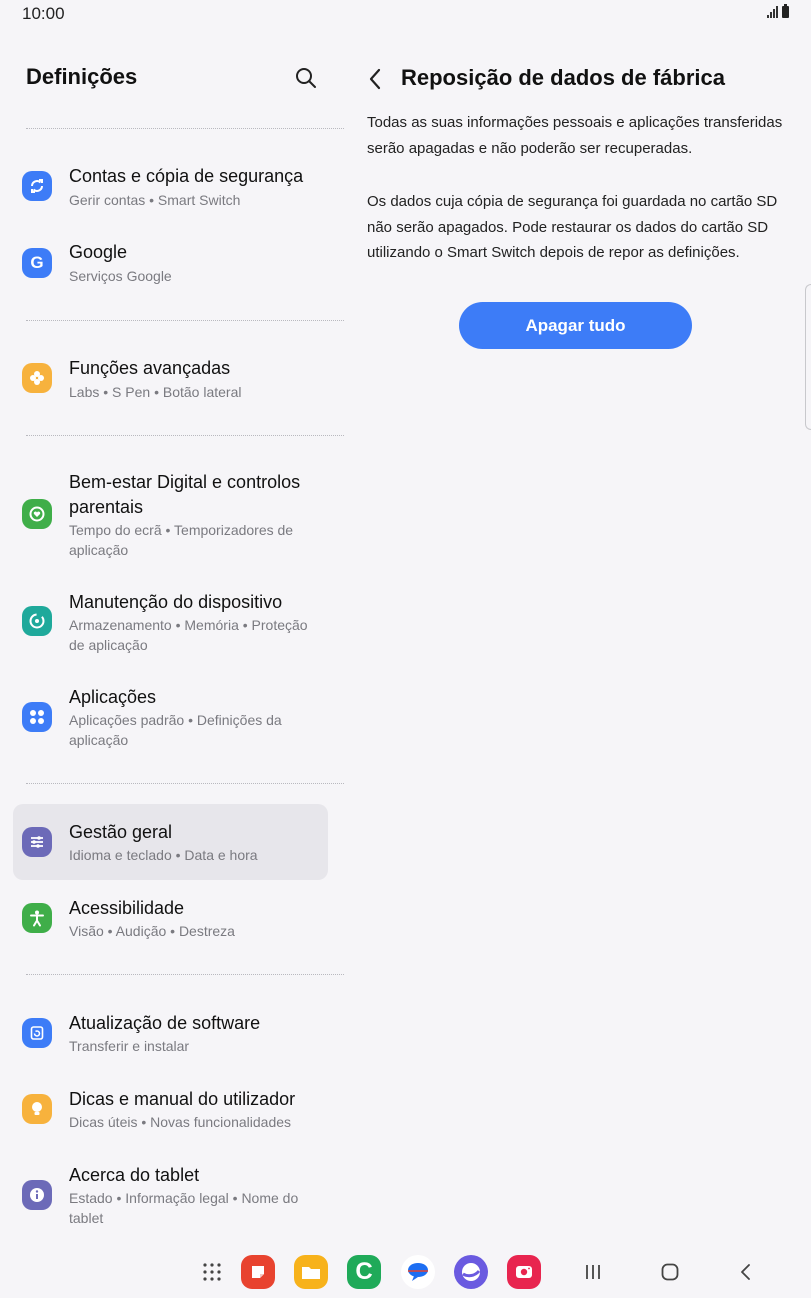 This screenshot has width=811, height=1298. What do you see at coordinates (563, 77) in the screenshot?
I see `detail-title: Reposição de dados de fábrica` at bounding box center [563, 77].